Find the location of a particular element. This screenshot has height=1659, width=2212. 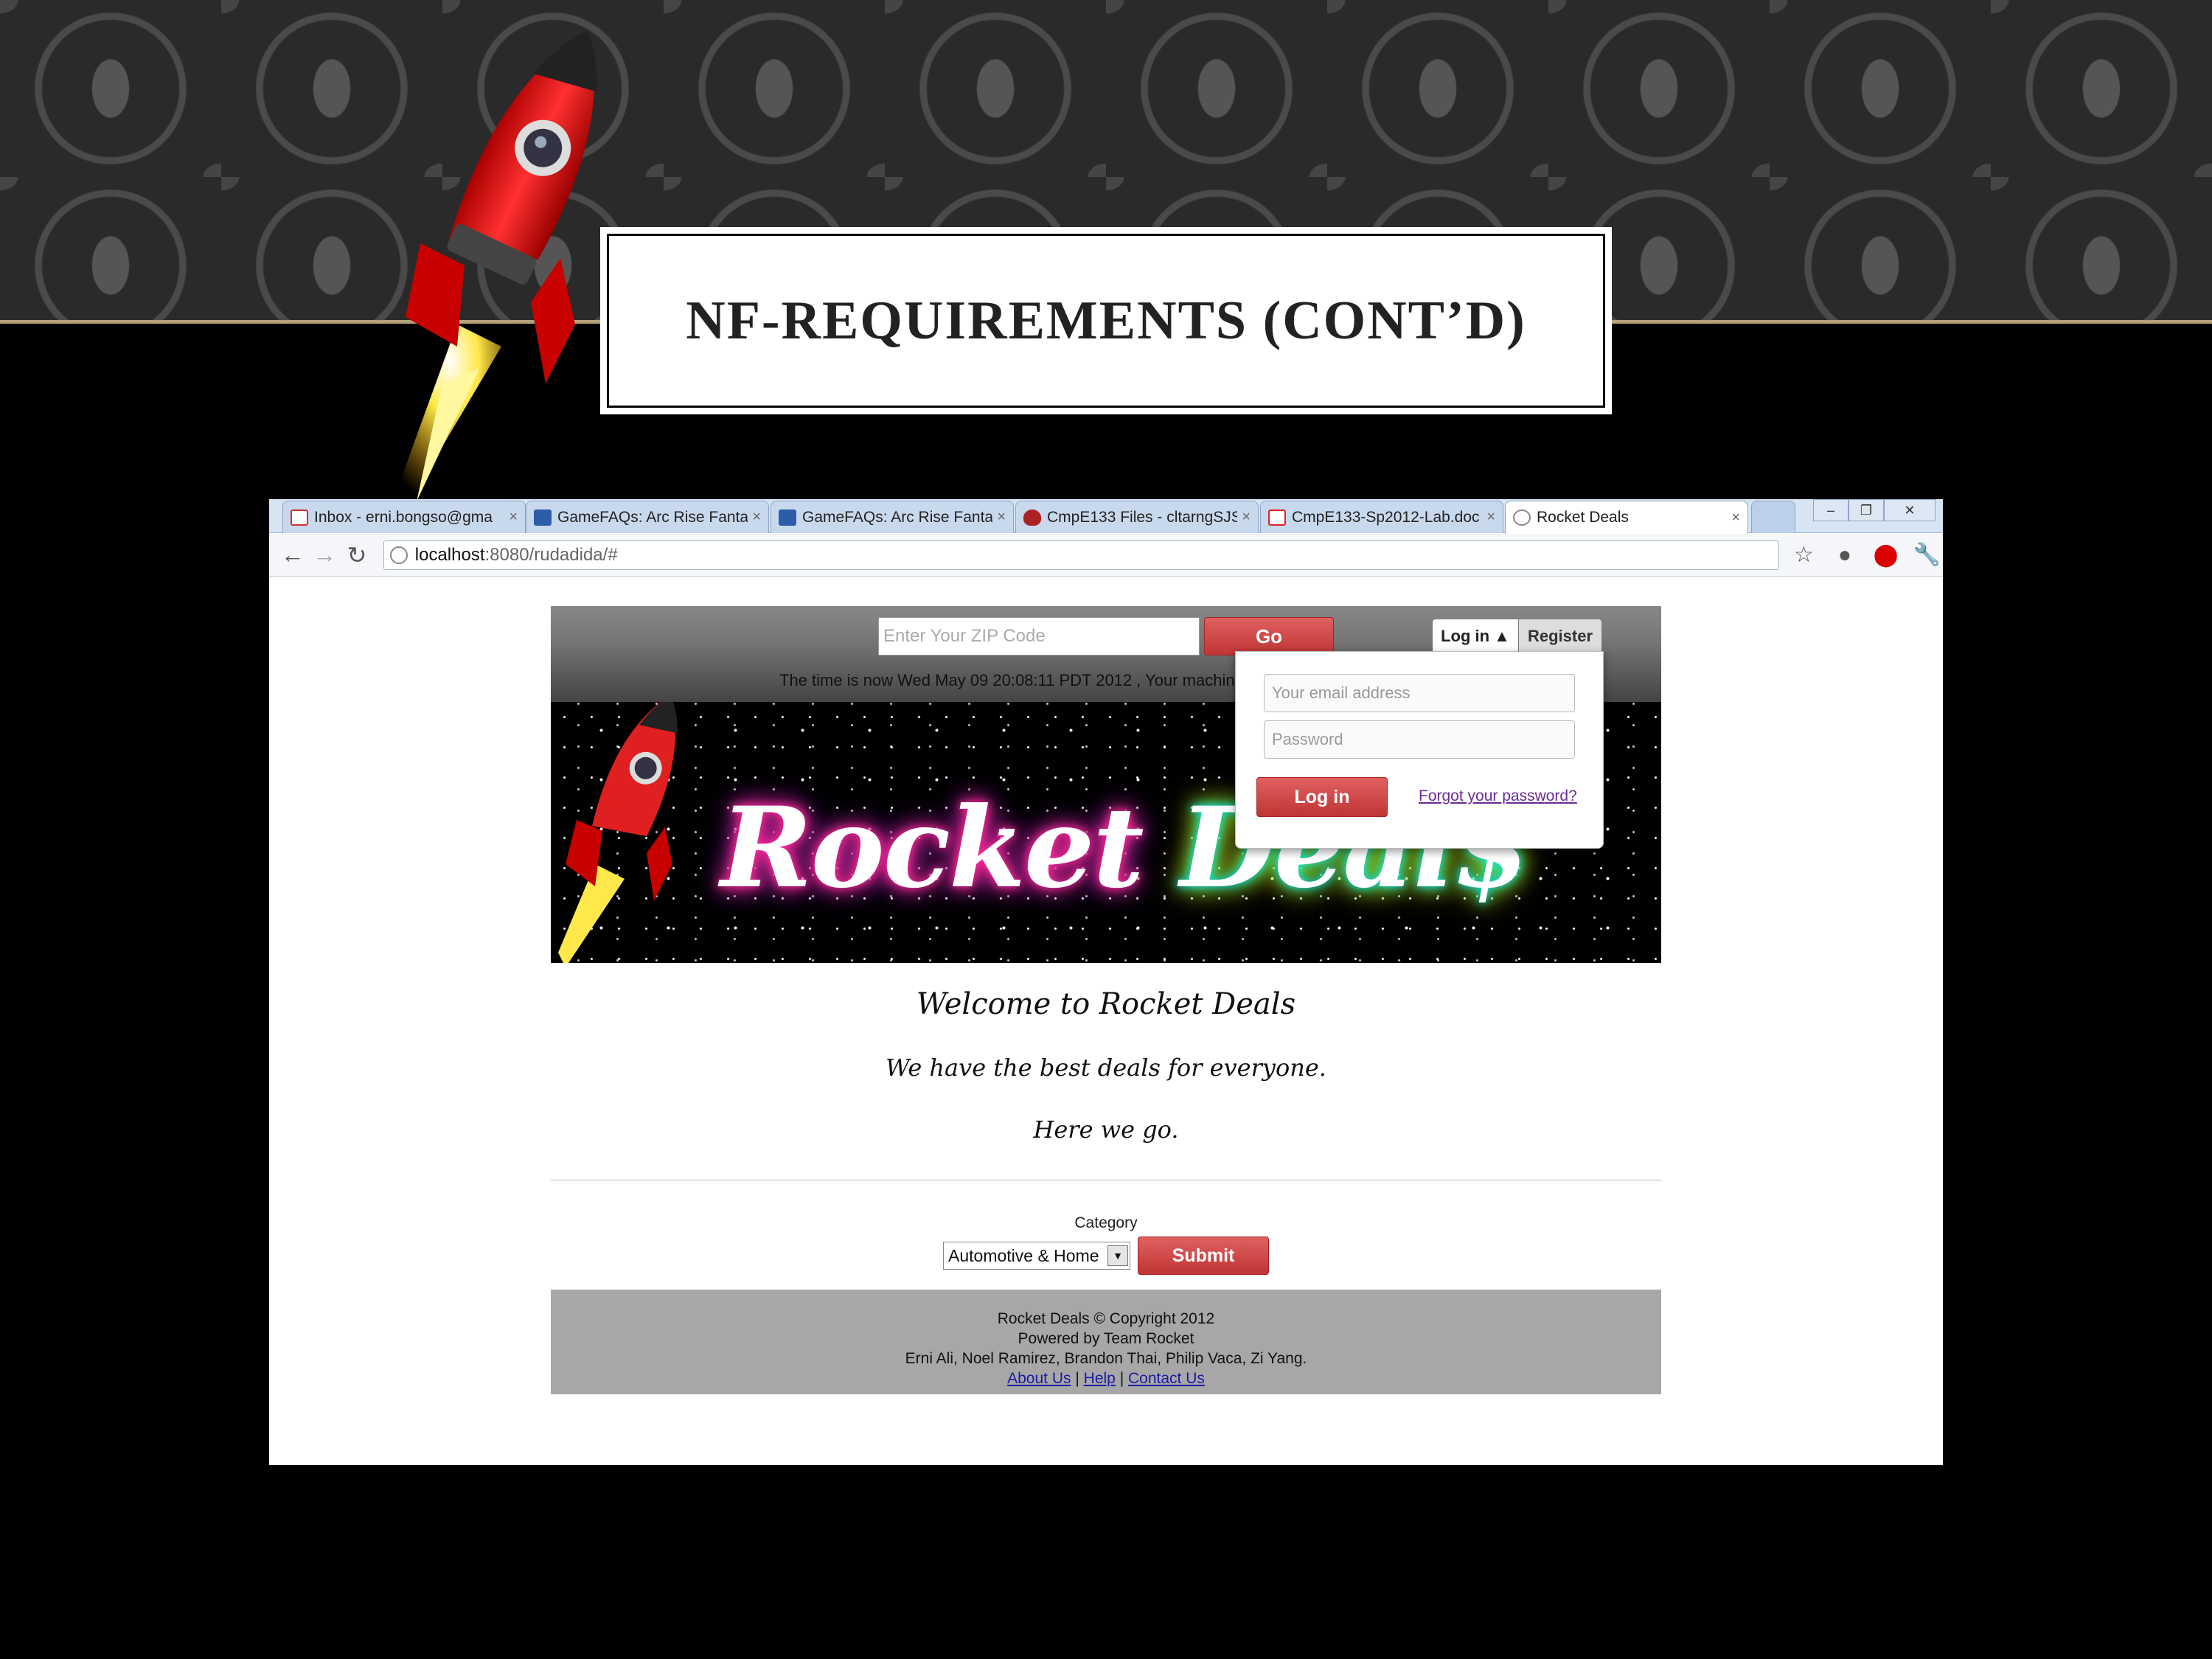

adblock-icon: ⬤ is located at coordinates (1886, 555).